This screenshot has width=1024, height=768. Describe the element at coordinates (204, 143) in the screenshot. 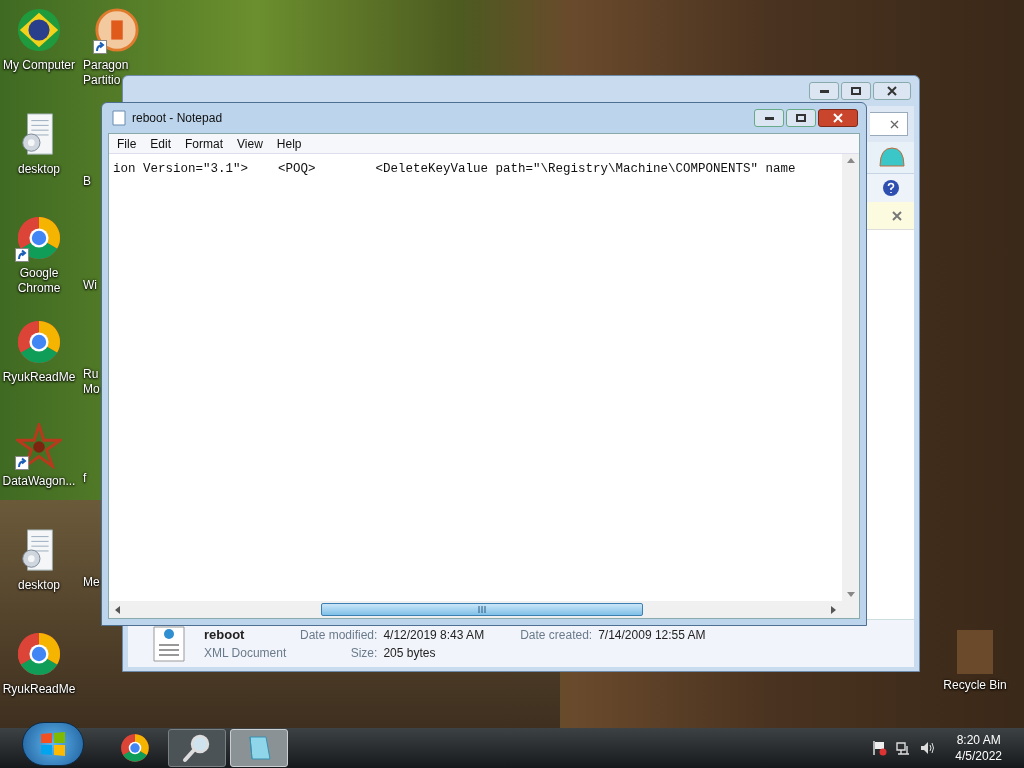

I see `menu-item: Format` at that location.